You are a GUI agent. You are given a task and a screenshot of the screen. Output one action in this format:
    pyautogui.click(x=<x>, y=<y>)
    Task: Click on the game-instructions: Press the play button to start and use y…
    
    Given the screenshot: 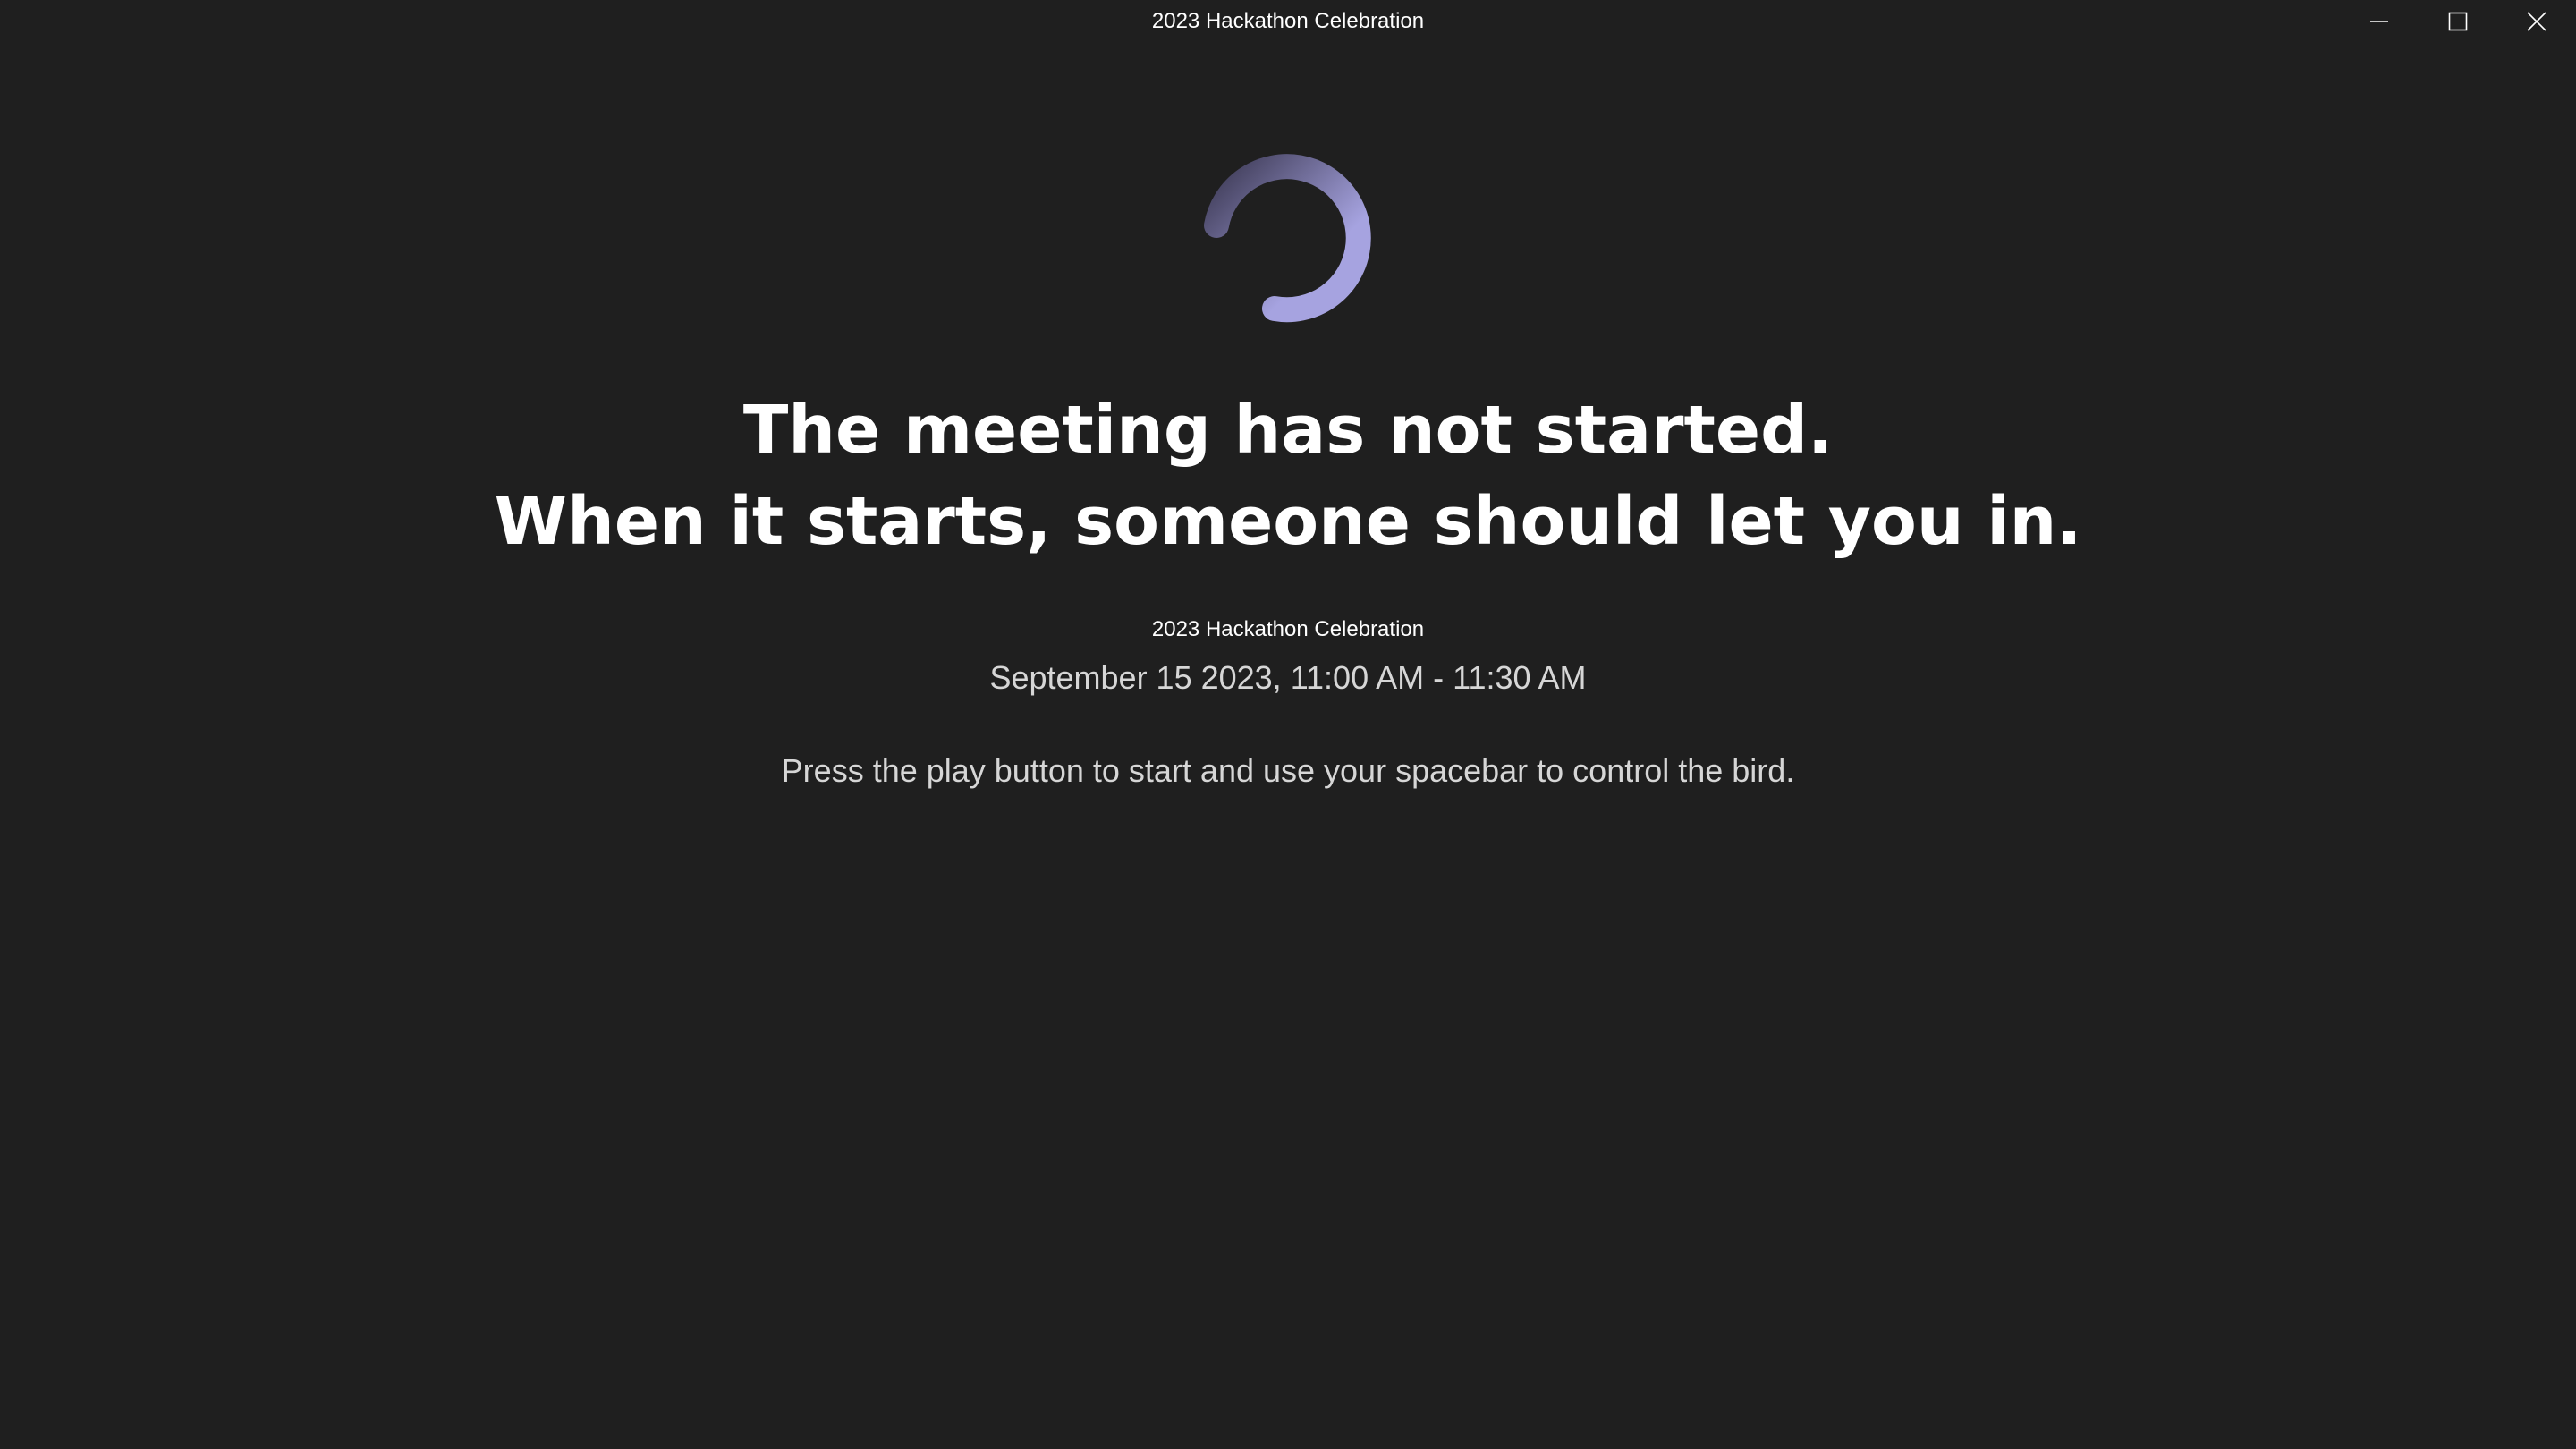 What is the action you would take?
    pyautogui.click(x=1288, y=770)
    